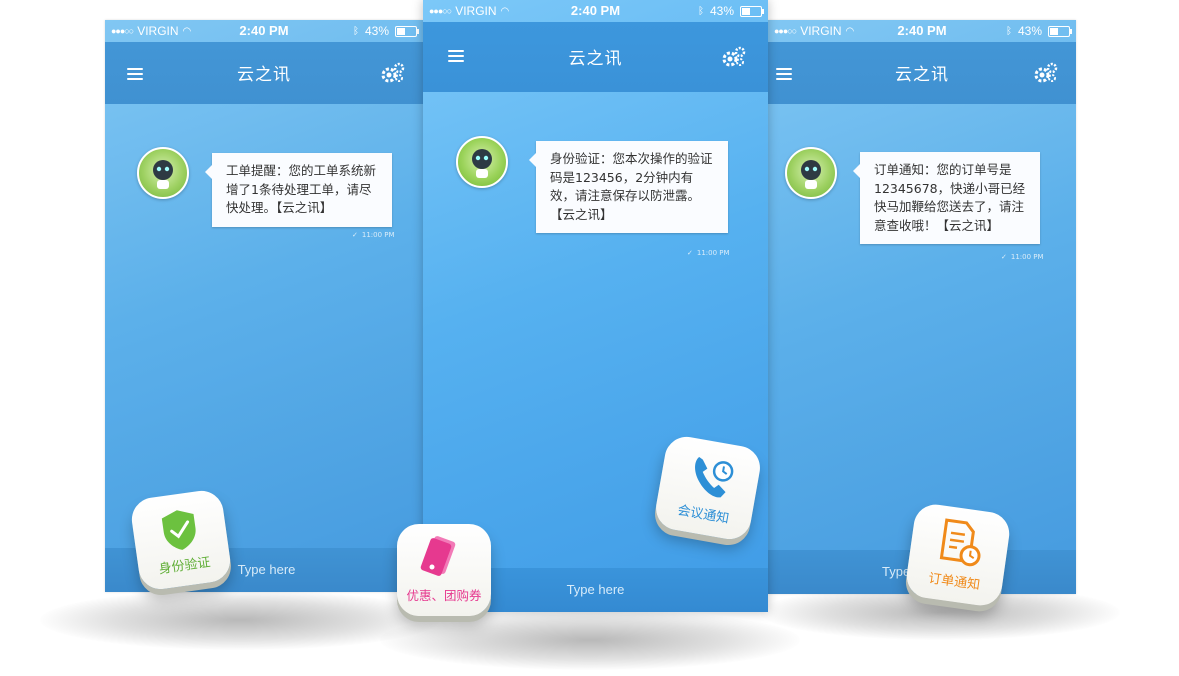  Describe the element at coordinates (954, 582) in the screenshot. I see `badge-label: 订单通知` at that location.